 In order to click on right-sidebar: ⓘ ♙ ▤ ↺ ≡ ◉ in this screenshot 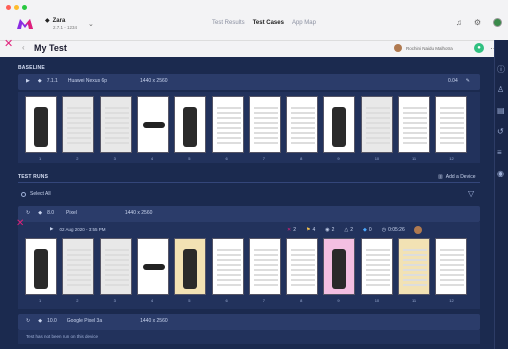, I will do `click(501, 194)`.